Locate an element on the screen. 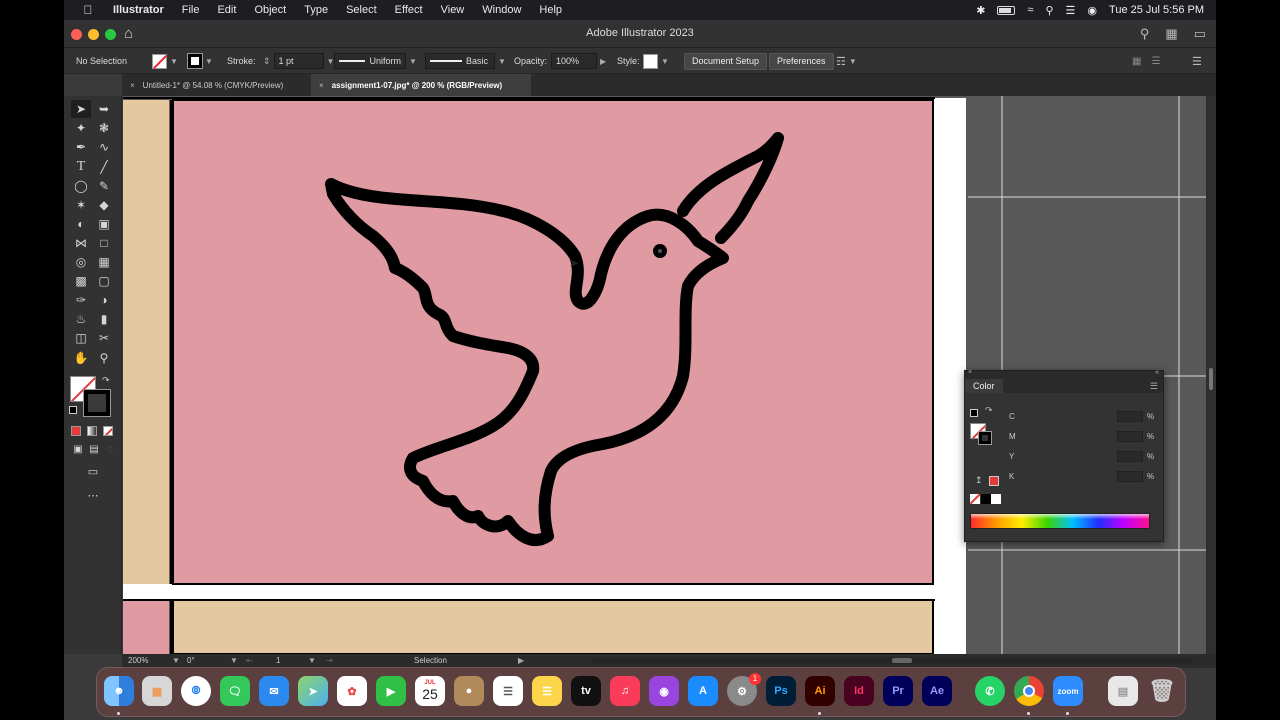  last-artboard-icon: ⇥ is located at coordinates (329, 660).